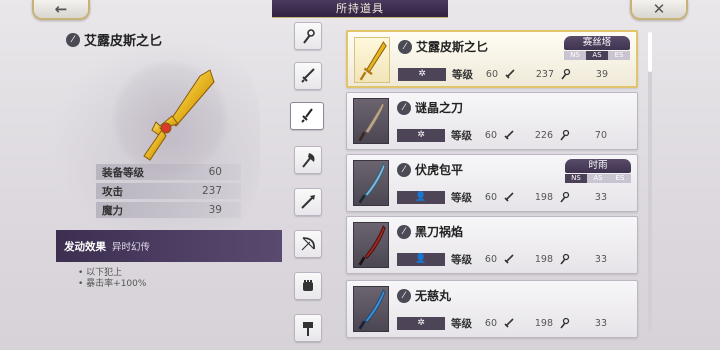 The image size is (720, 350). I want to click on stat-row: 攻击 237, so click(168, 191).